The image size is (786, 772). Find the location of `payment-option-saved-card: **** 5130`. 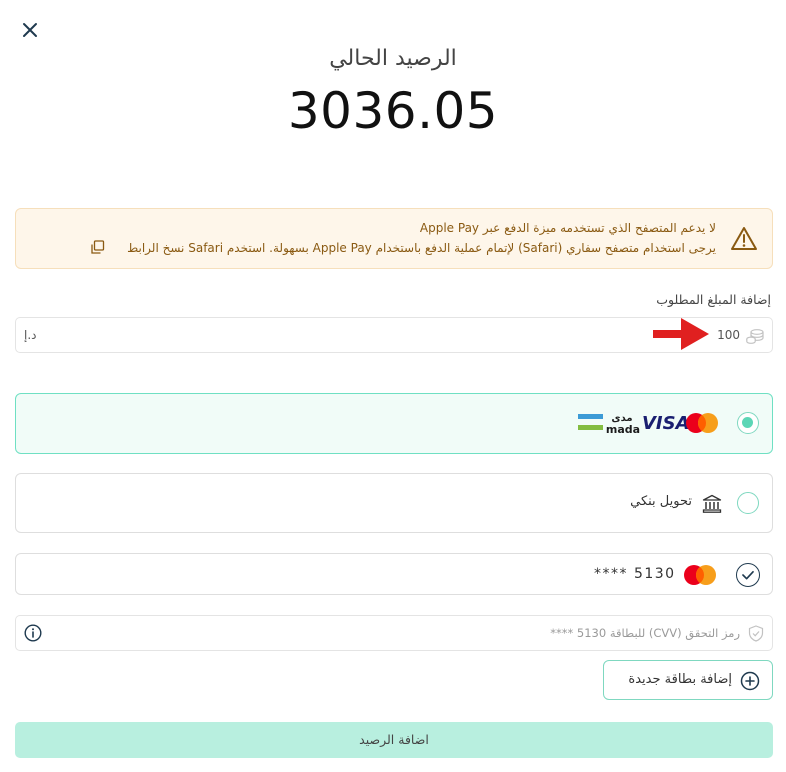

payment-option-saved-card: **** 5130 is located at coordinates (394, 574).